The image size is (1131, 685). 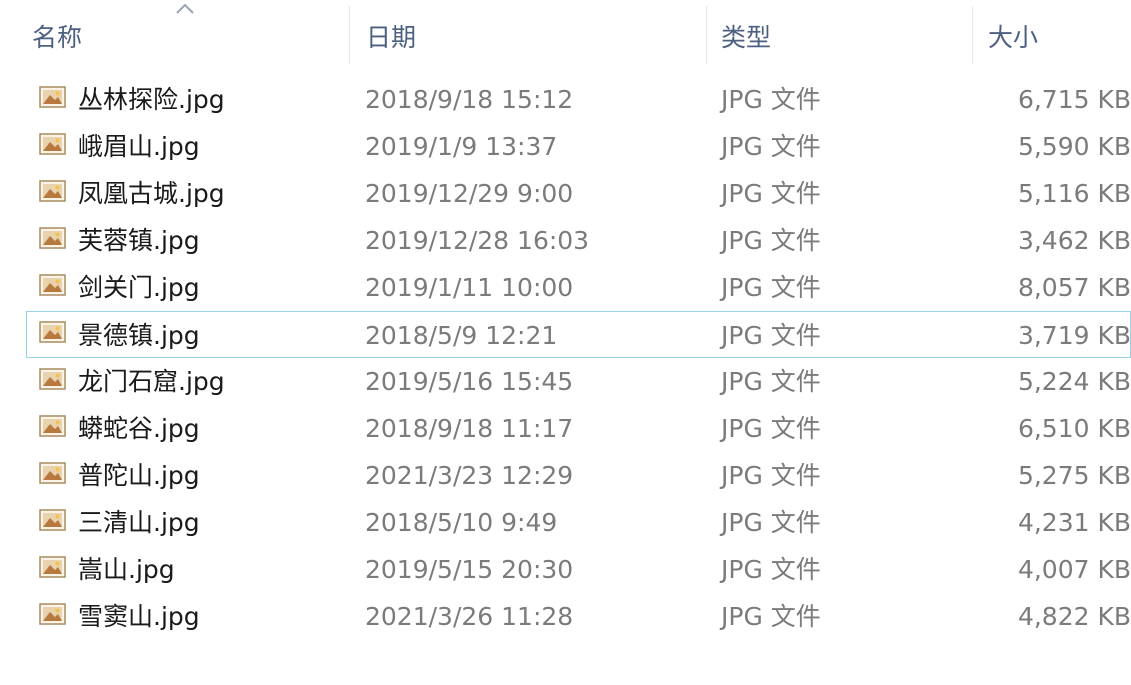 What do you see at coordinates (469, 616) in the screenshot?
I see `file-date: 2021/3/26 11:28` at bounding box center [469, 616].